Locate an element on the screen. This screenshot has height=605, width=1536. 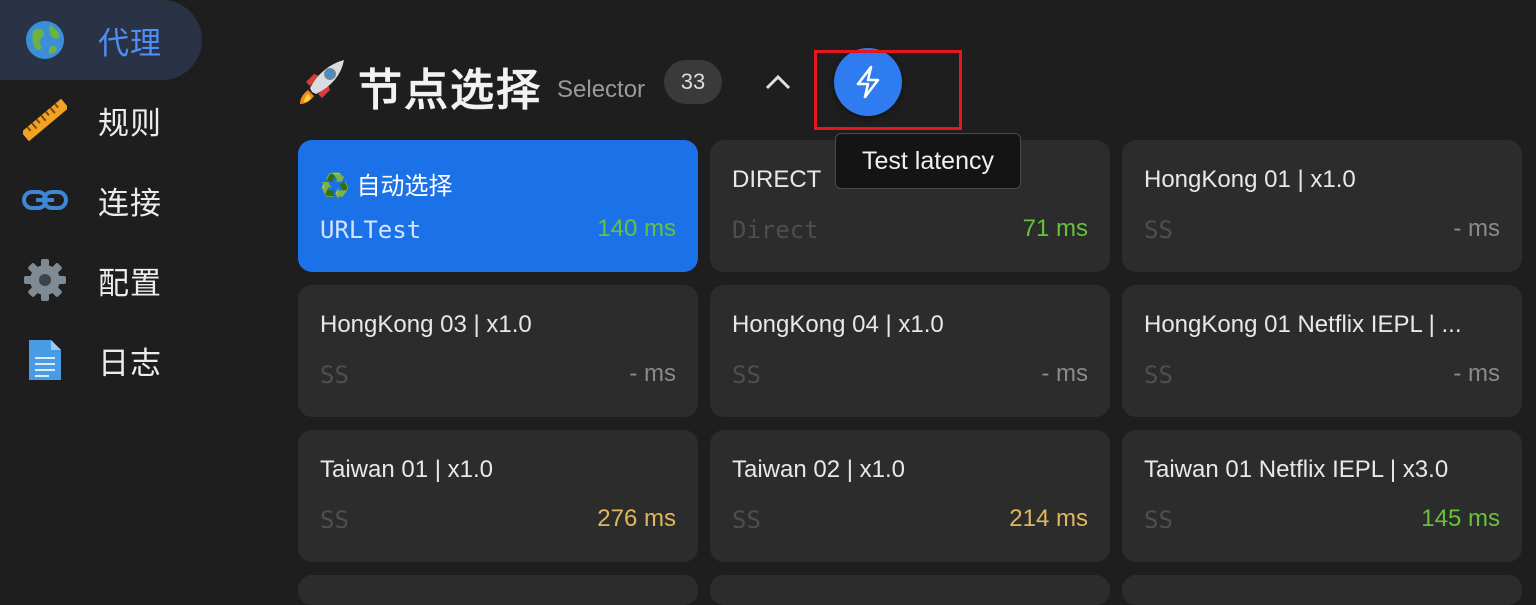
sidebar-item-config: 配置 is located at coordinates (101, 280).